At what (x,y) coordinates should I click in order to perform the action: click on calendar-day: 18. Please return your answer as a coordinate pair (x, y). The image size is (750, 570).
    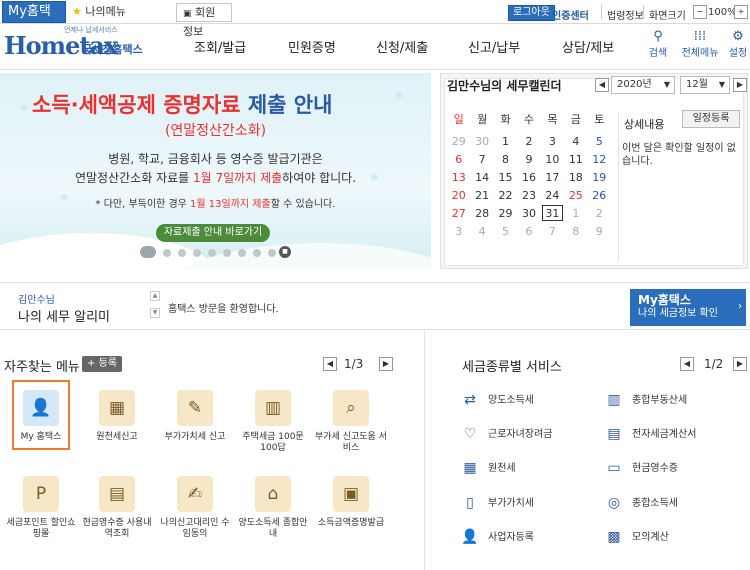
    Looking at the image, I should click on (575, 177).